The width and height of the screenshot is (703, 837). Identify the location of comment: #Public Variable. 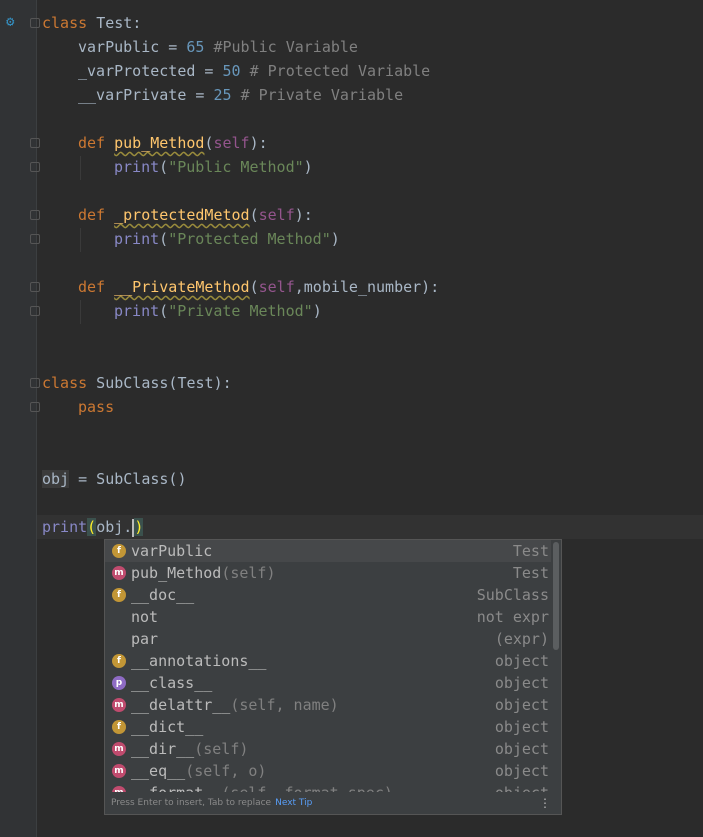
(285, 47).